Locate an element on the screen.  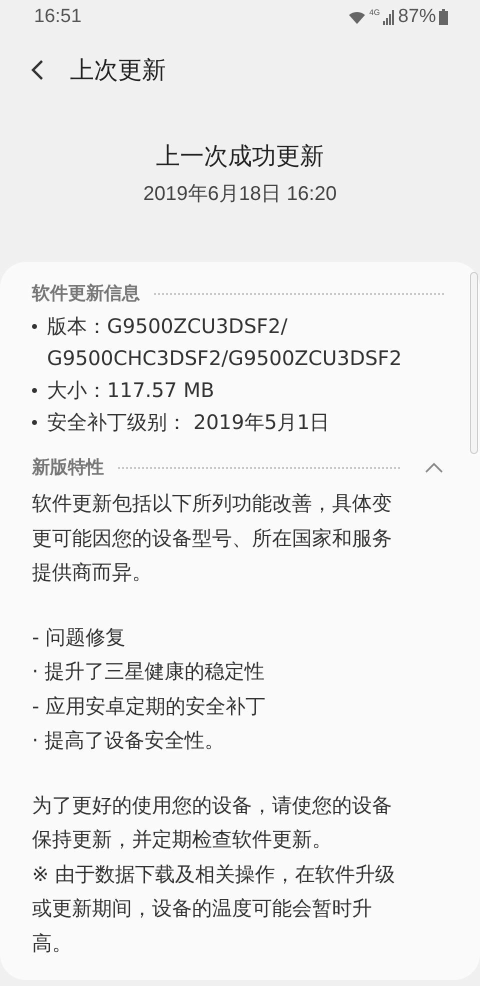
feature-text: · 提高了设备安全性。 is located at coordinates (129, 740).